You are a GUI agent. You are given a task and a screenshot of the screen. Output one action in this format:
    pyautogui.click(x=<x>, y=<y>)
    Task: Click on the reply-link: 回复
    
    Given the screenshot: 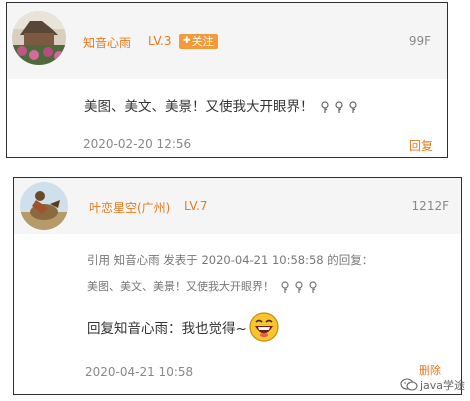 What is the action you would take?
    pyautogui.click(x=421, y=145)
    